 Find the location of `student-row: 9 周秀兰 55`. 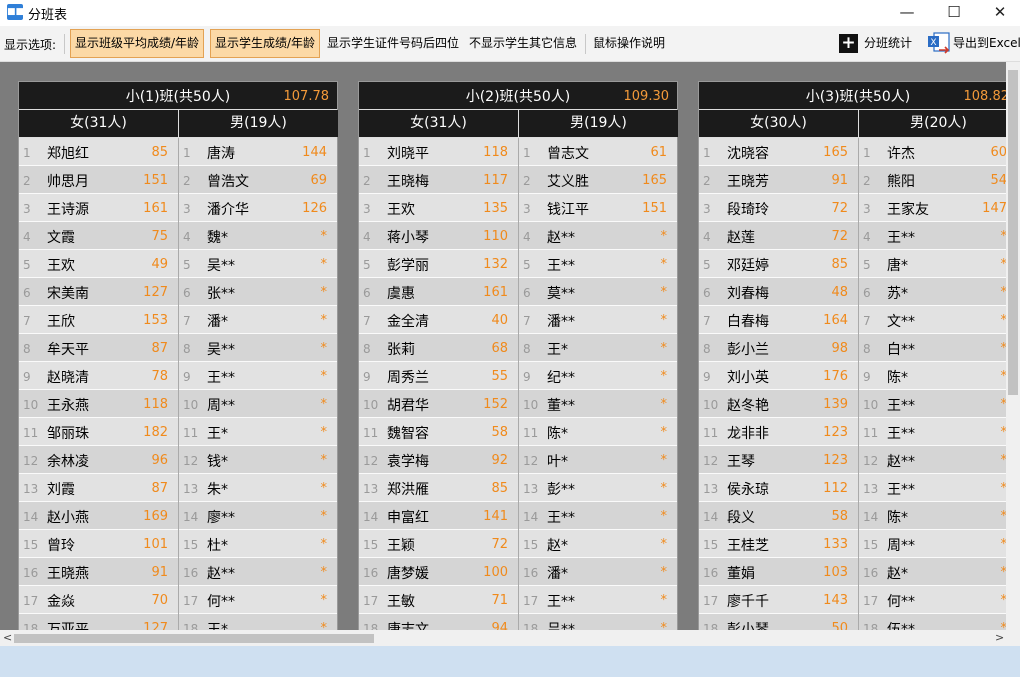

student-row: 9 周秀兰 55 is located at coordinates (438, 376).